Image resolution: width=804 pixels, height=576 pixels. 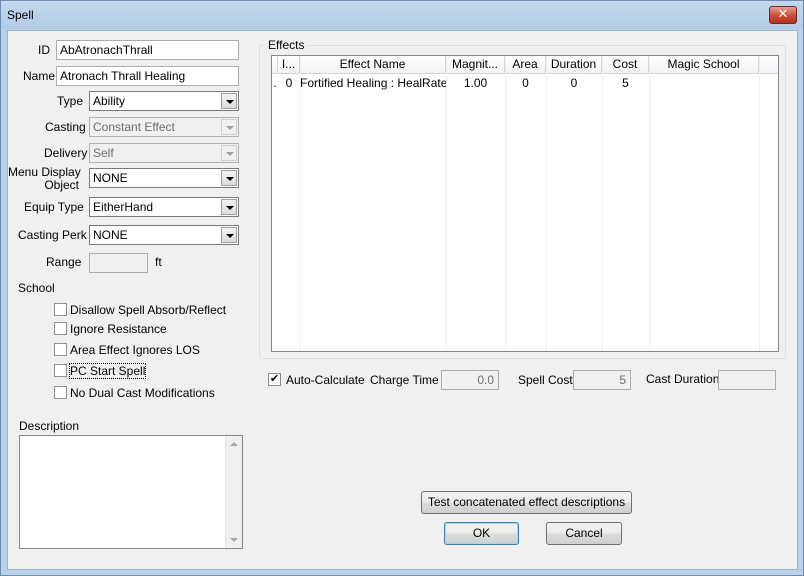 I want to click on description-label: Description, so click(x=49, y=426).